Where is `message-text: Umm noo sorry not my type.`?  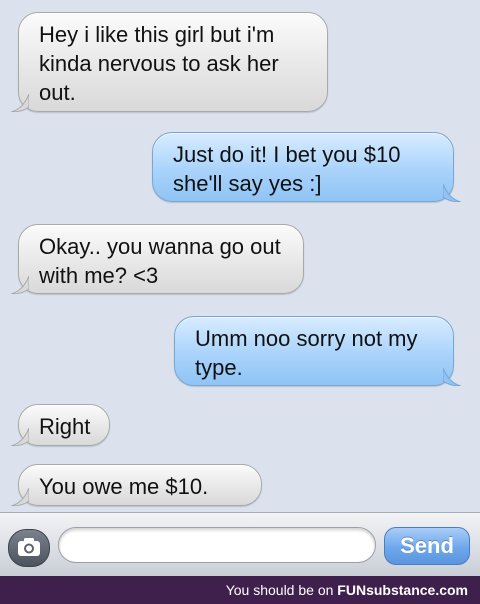
message-text: Umm noo sorry not my type. is located at coordinates (306, 353).